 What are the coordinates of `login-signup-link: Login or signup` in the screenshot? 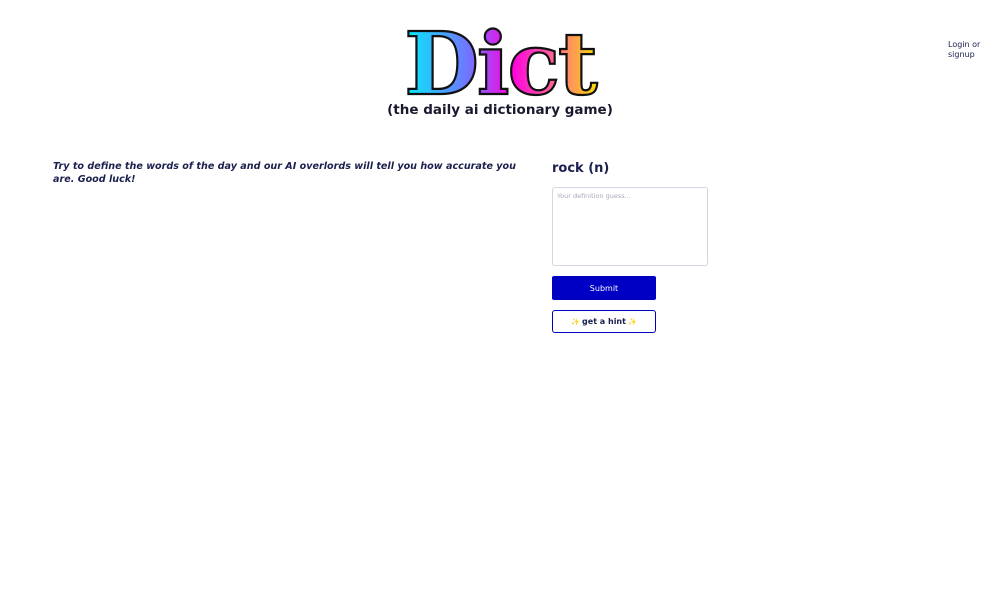 It's located at (970, 50).